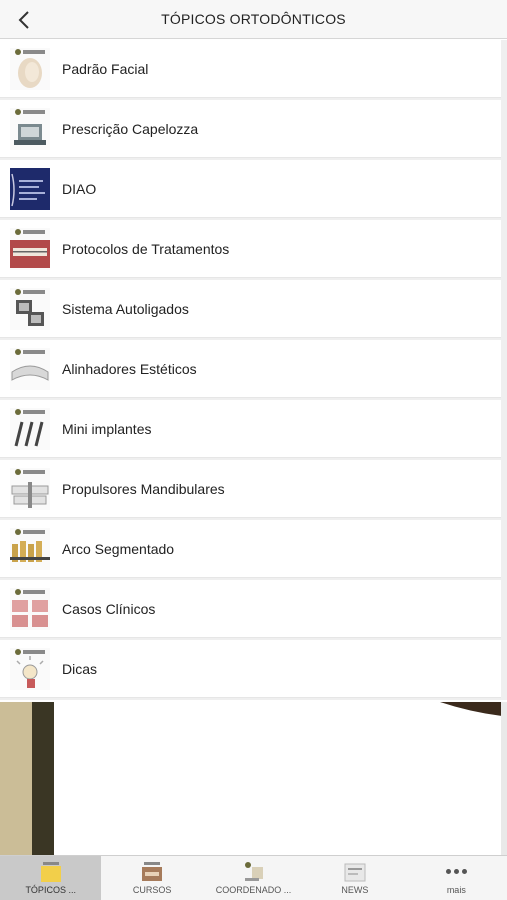 The width and height of the screenshot is (507, 900). I want to click on list-item-mini-implantes: Mini implantes, so click(250, 429).